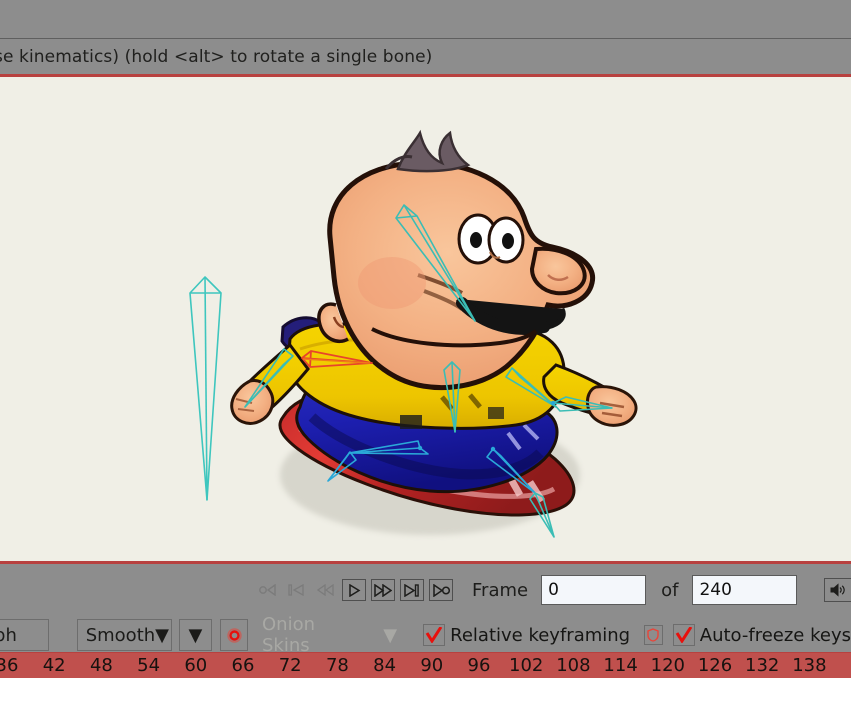 The height and width of the screenshot is (728, 851). What do you see at coordinates (479, 665) in the screenshot?
I see `timeline-tick: 96` at bounding box center [479, 665].